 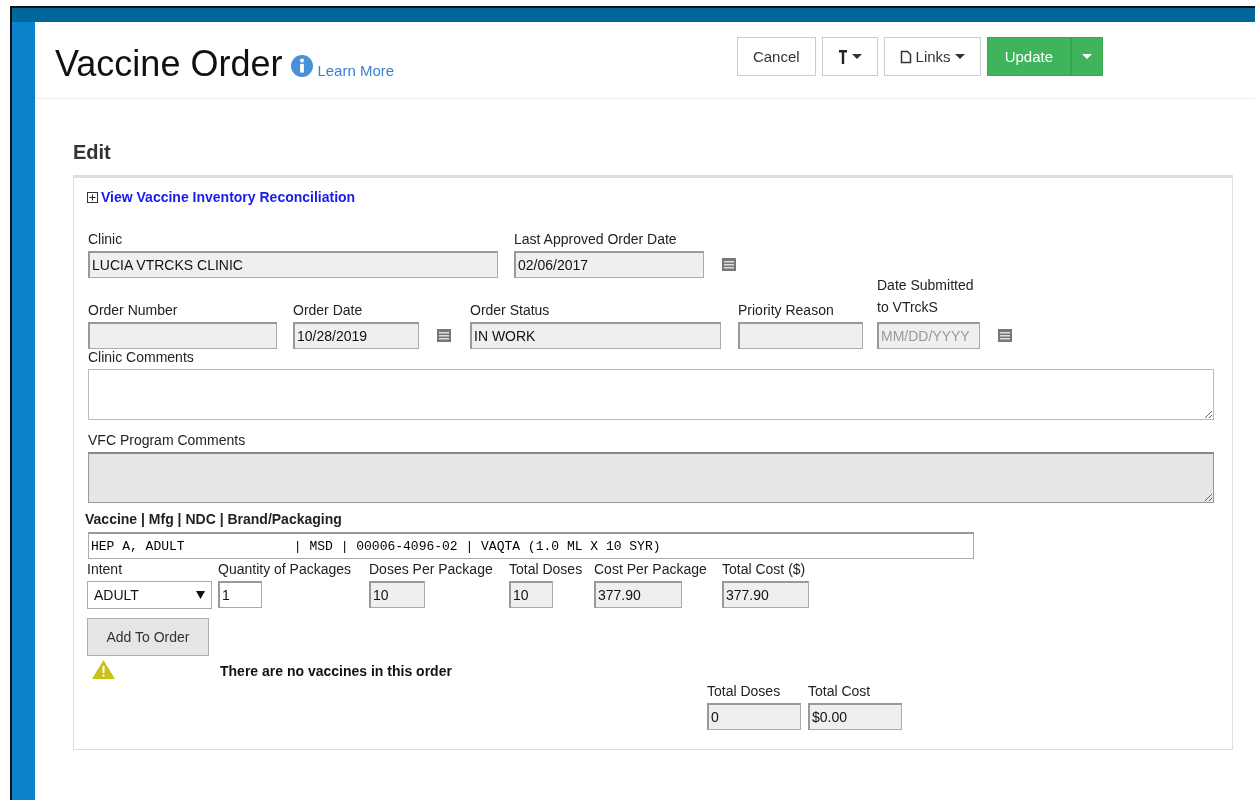 I want to click on learn-more-link: Learn More, so click(x=356, y=70).